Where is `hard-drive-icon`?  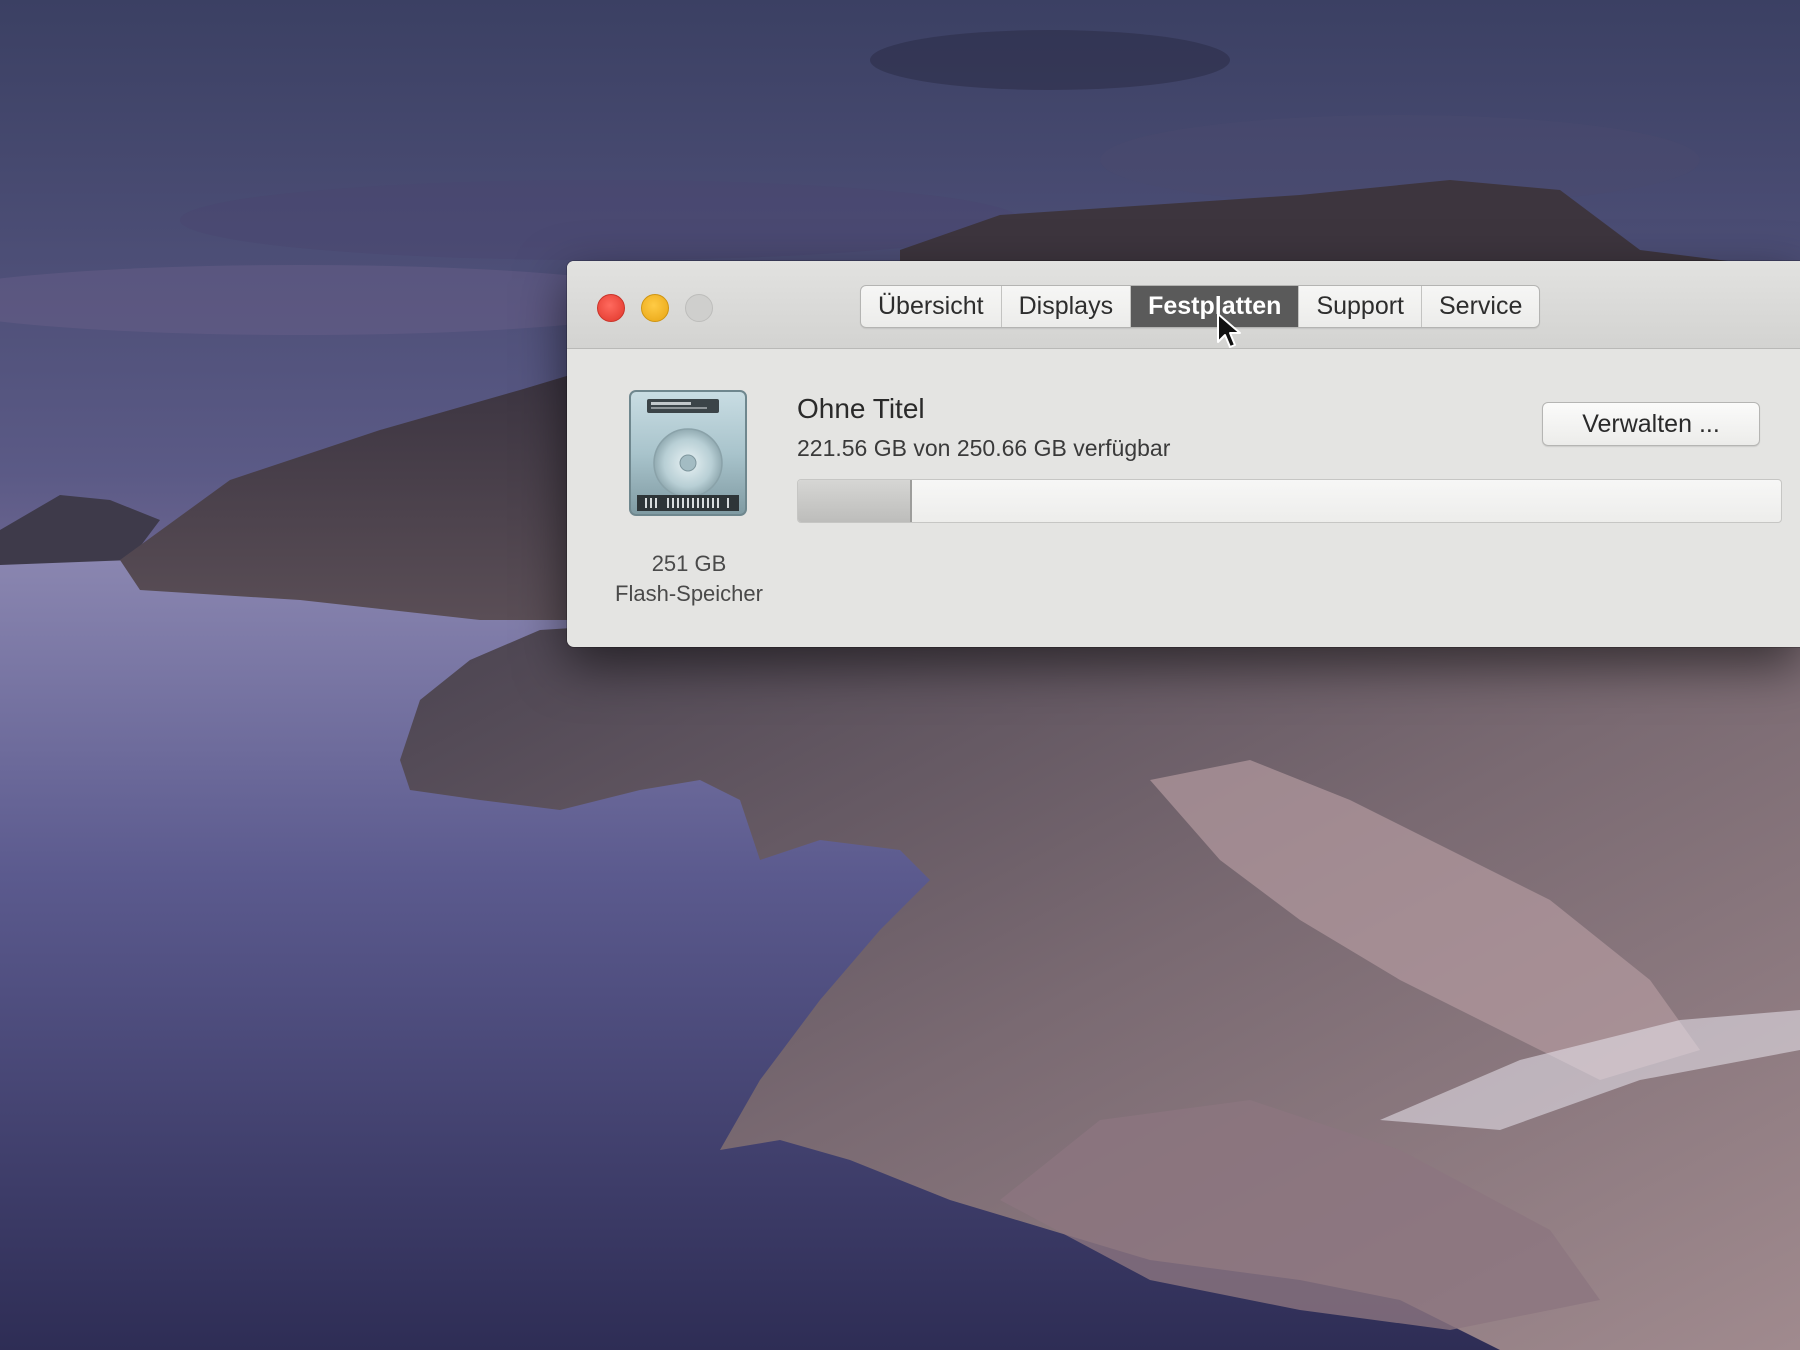 hard-drive-icon is located at coordinates (688, 453).